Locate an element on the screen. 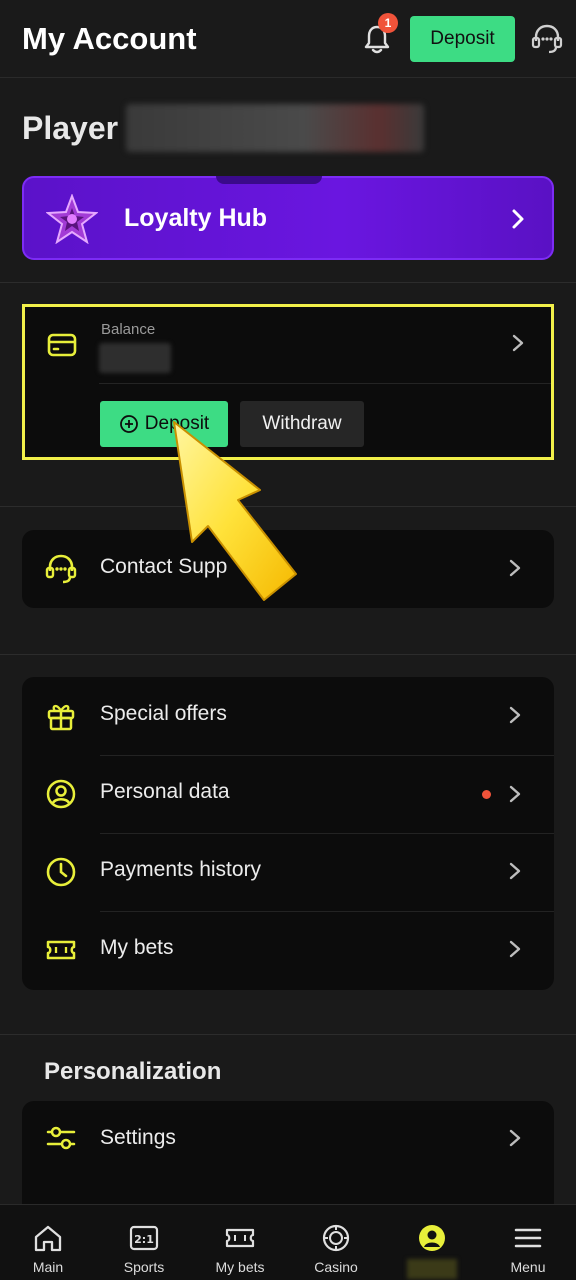 The image size is (576, 1280). scoreboard-icon: 2:1 is located at coordinates (144, 1238).